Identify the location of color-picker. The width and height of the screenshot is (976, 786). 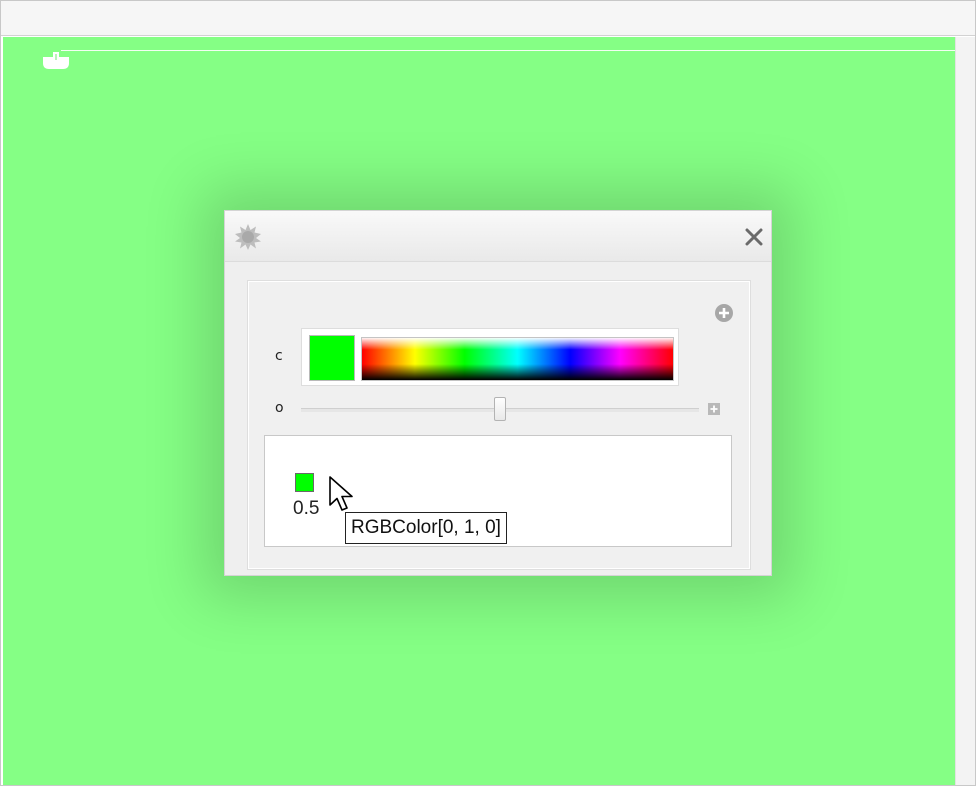
(490, 357).